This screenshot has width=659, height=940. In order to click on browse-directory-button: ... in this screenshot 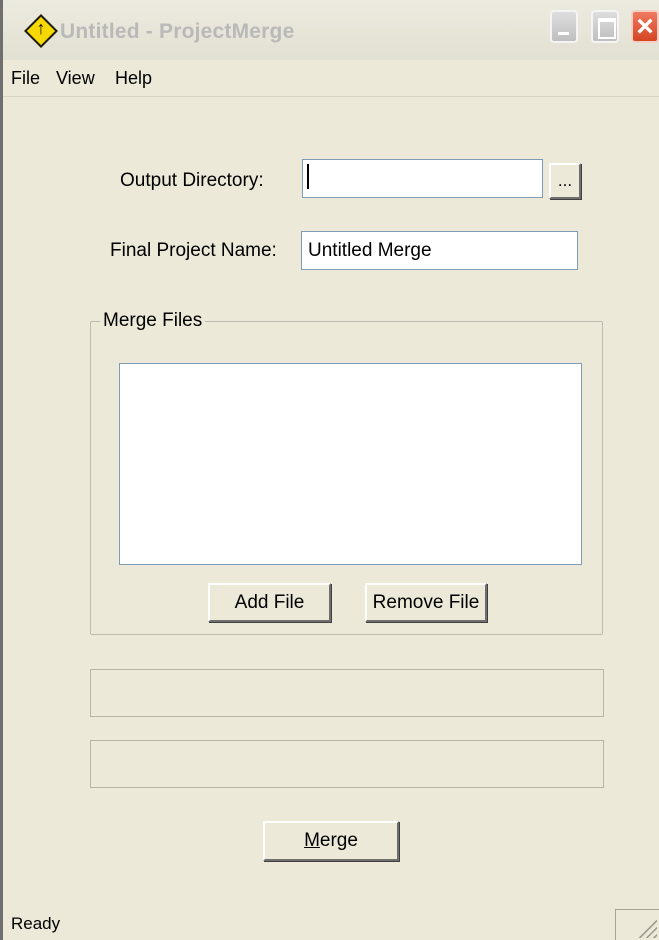, I will do `click(565, 181)`.